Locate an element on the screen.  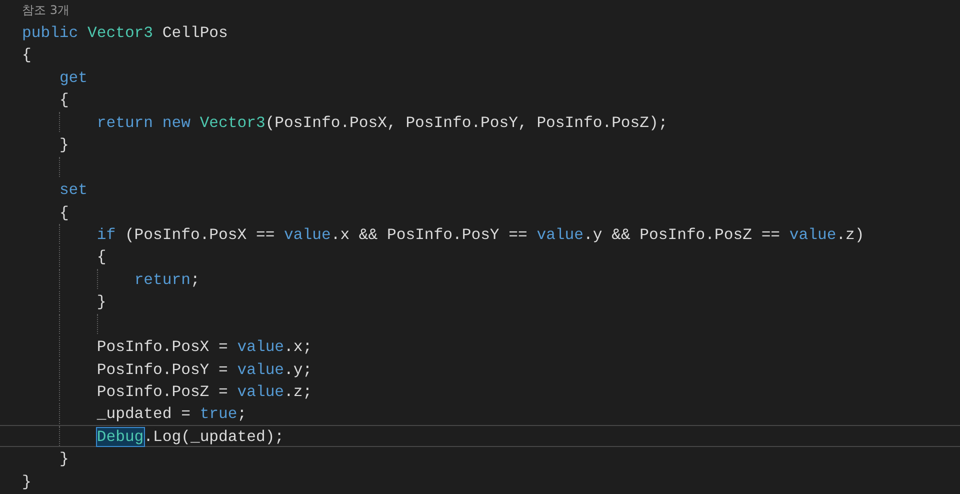
code-text: set is located at coordinates (73, 190).